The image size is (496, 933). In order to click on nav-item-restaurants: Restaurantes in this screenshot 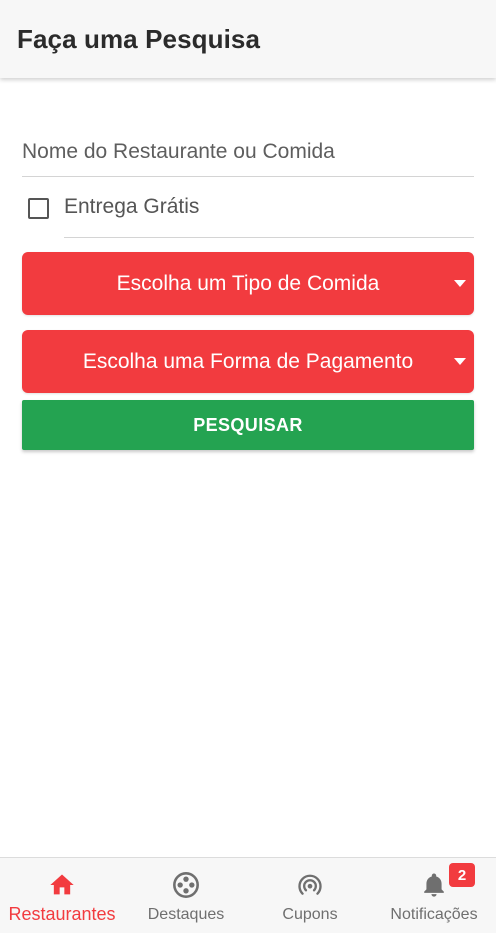, I will do `click(62, 895)`.